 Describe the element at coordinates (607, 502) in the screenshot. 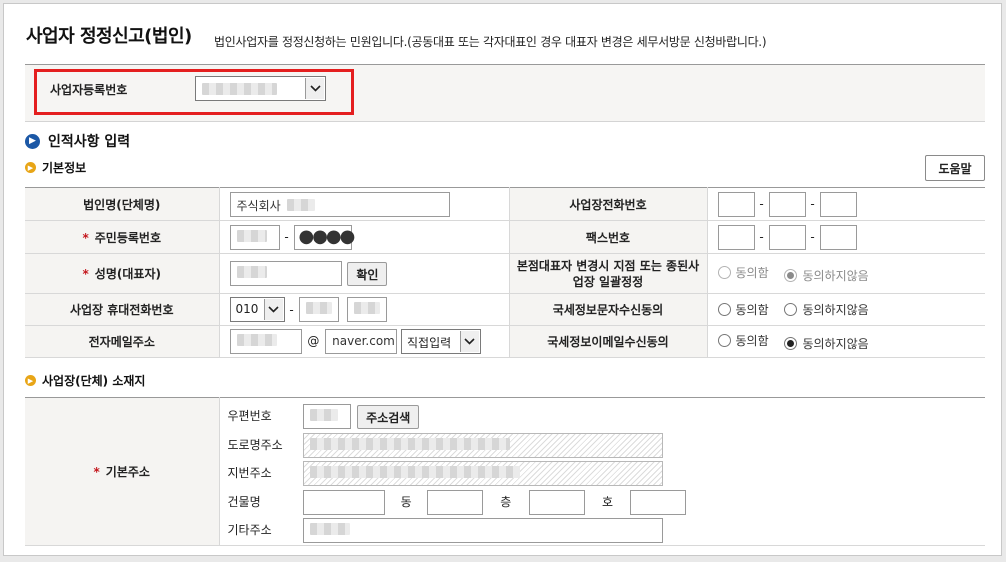

I see `ho-label: 호` at that location.